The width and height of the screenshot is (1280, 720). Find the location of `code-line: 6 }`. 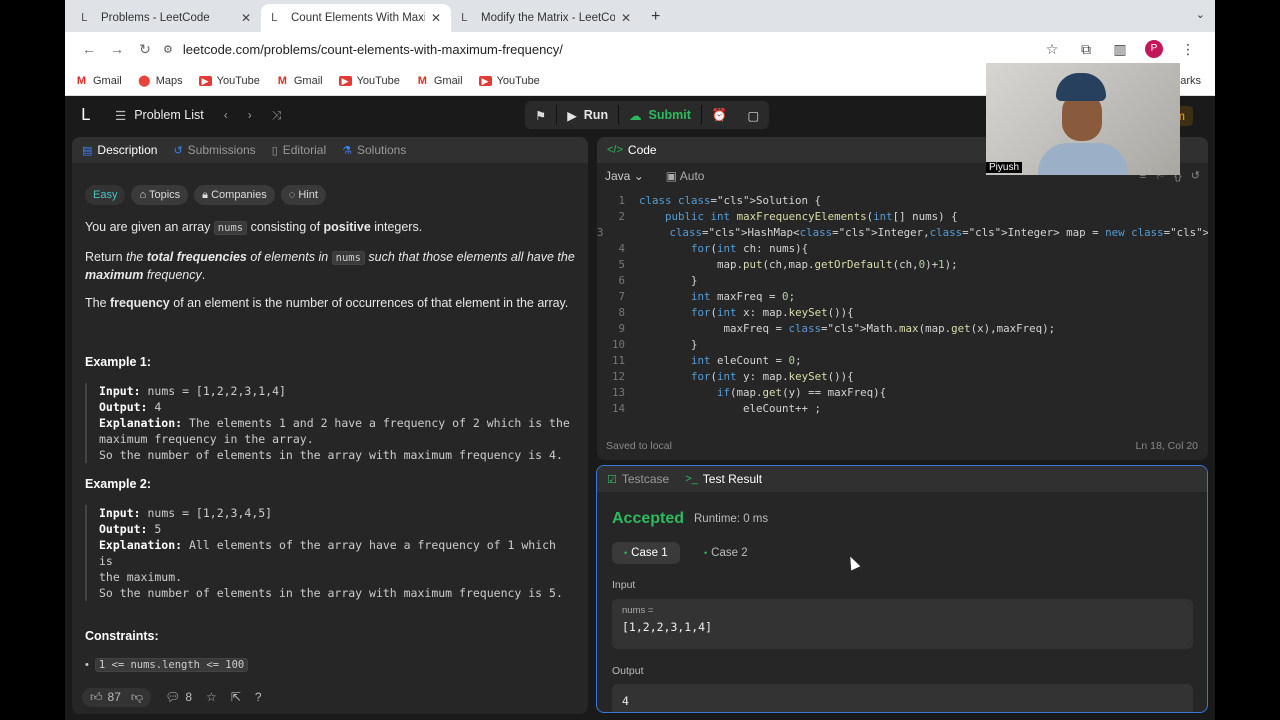

code-line: 6 } is located at coordinates (902, 281).